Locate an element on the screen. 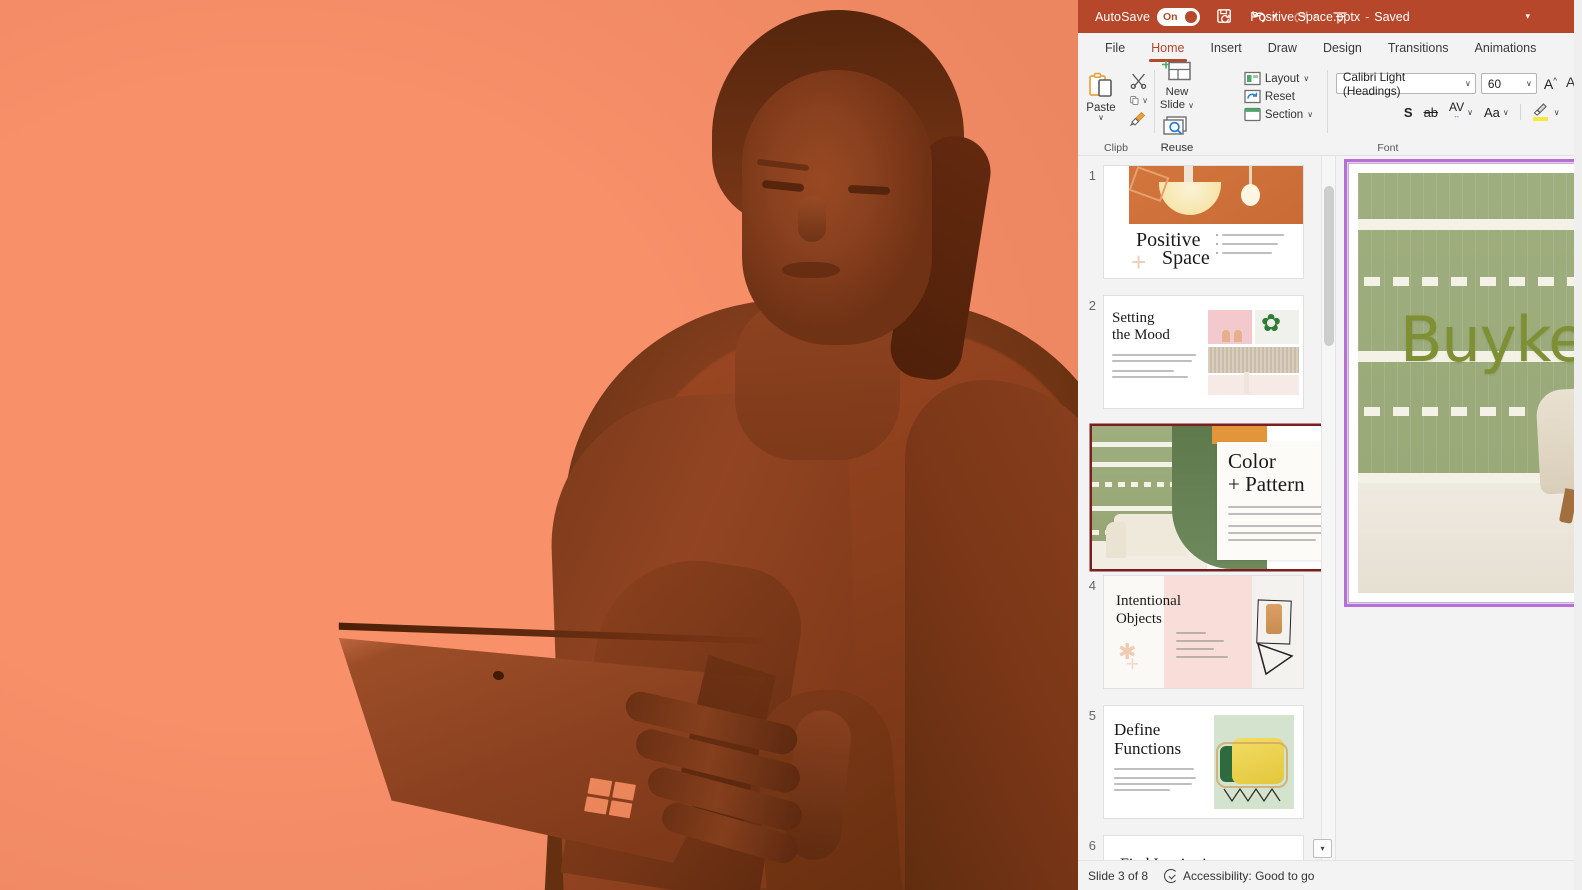 This screenshot has width=1582, height=890. window-right-edge is located at coordinates (1578, 445).